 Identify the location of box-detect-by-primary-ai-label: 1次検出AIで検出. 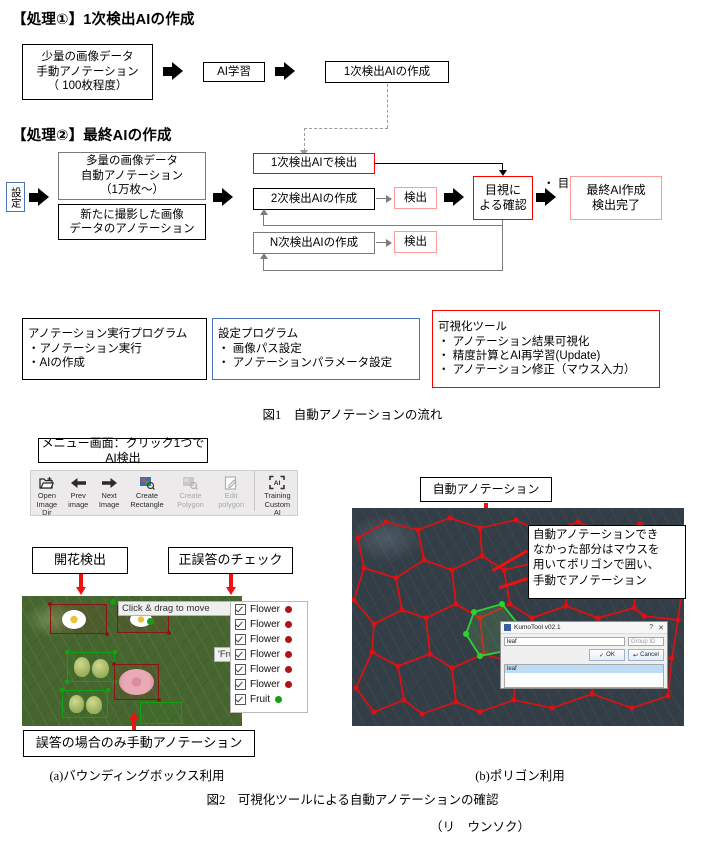
(314, 163).